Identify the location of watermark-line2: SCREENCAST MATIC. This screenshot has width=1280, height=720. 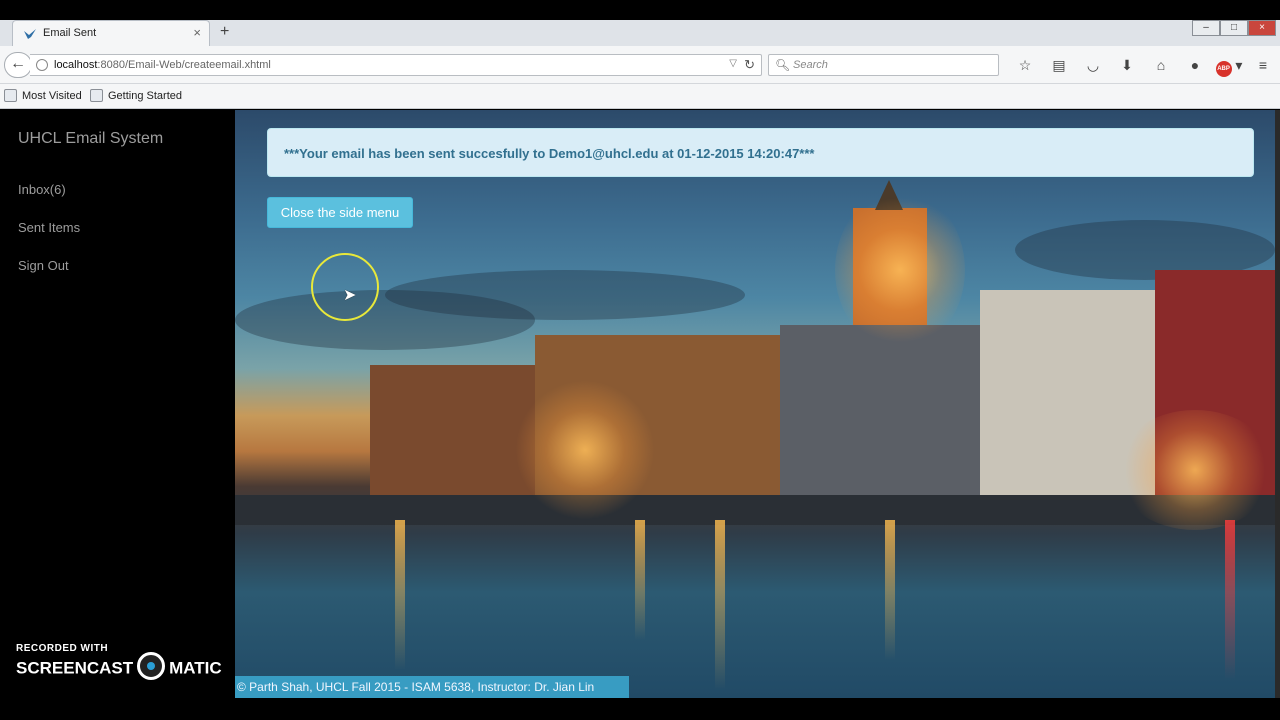
(119, 666).